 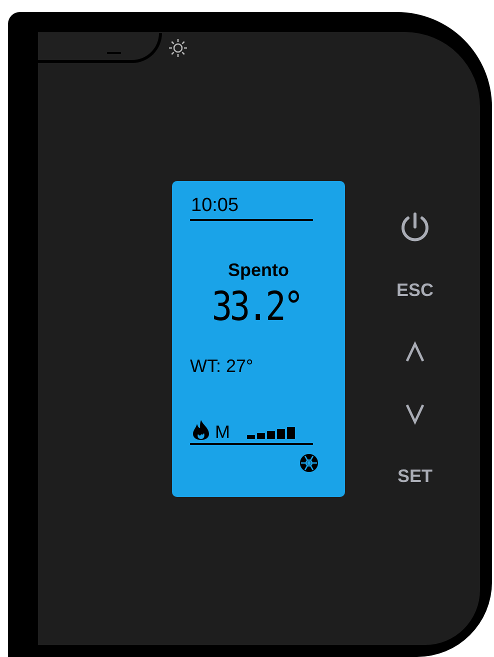 I want to click on minus-icon, so click(x=114, y=53).